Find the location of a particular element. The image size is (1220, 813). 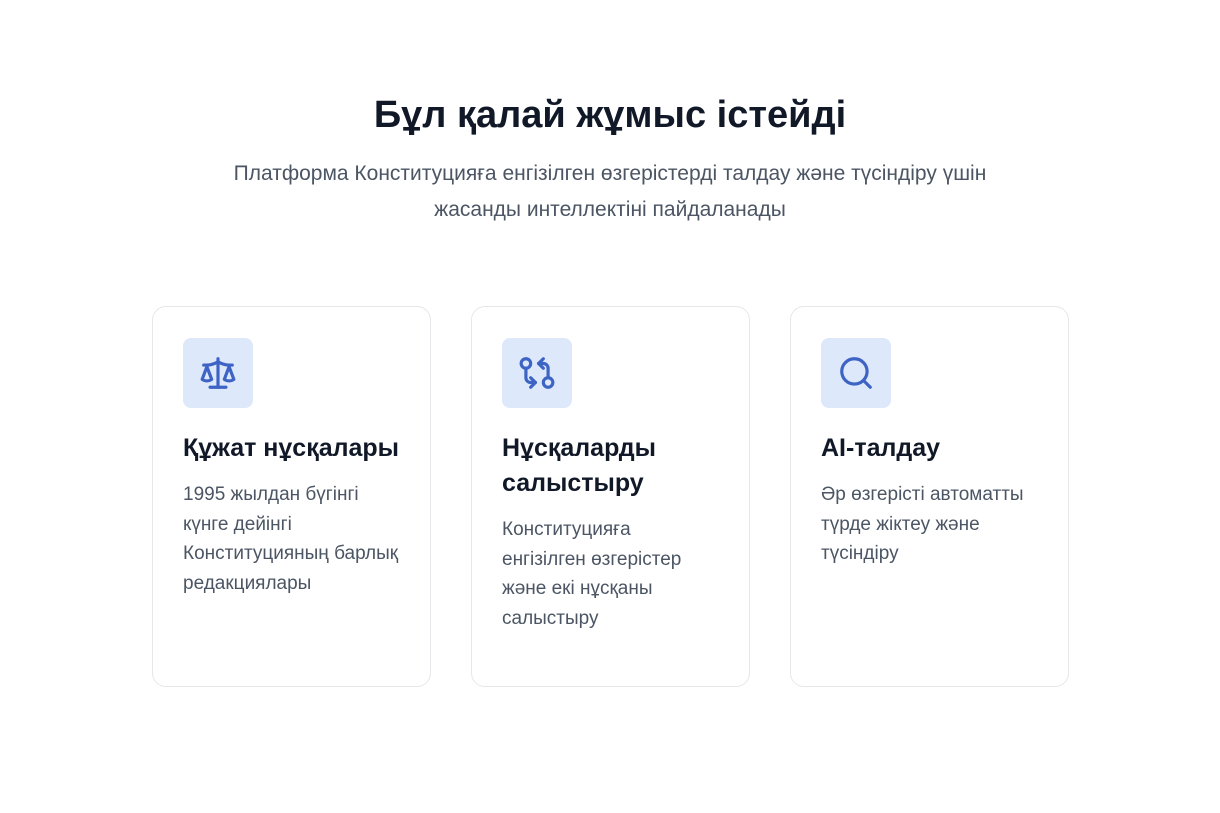

scale-icon is located at coordinates (218, 373).